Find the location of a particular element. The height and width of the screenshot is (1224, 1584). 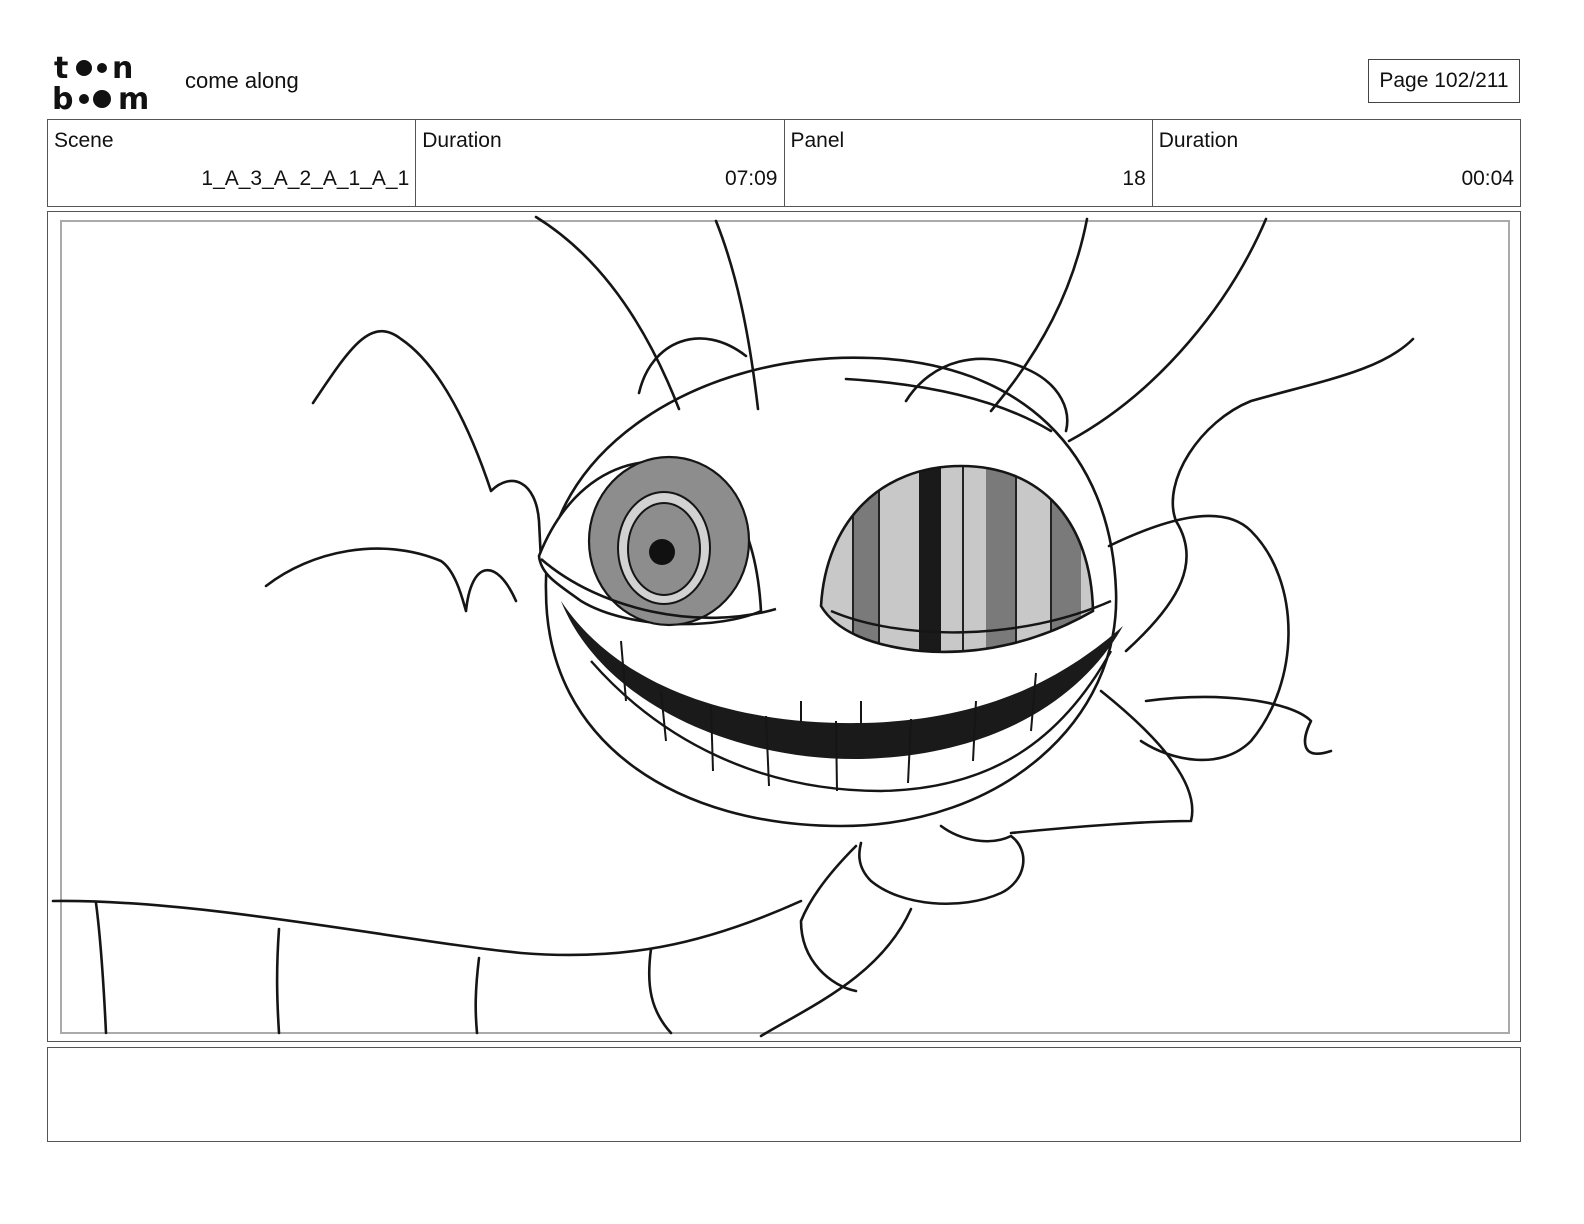

project-title: come along is located at coordinates (242, 80).